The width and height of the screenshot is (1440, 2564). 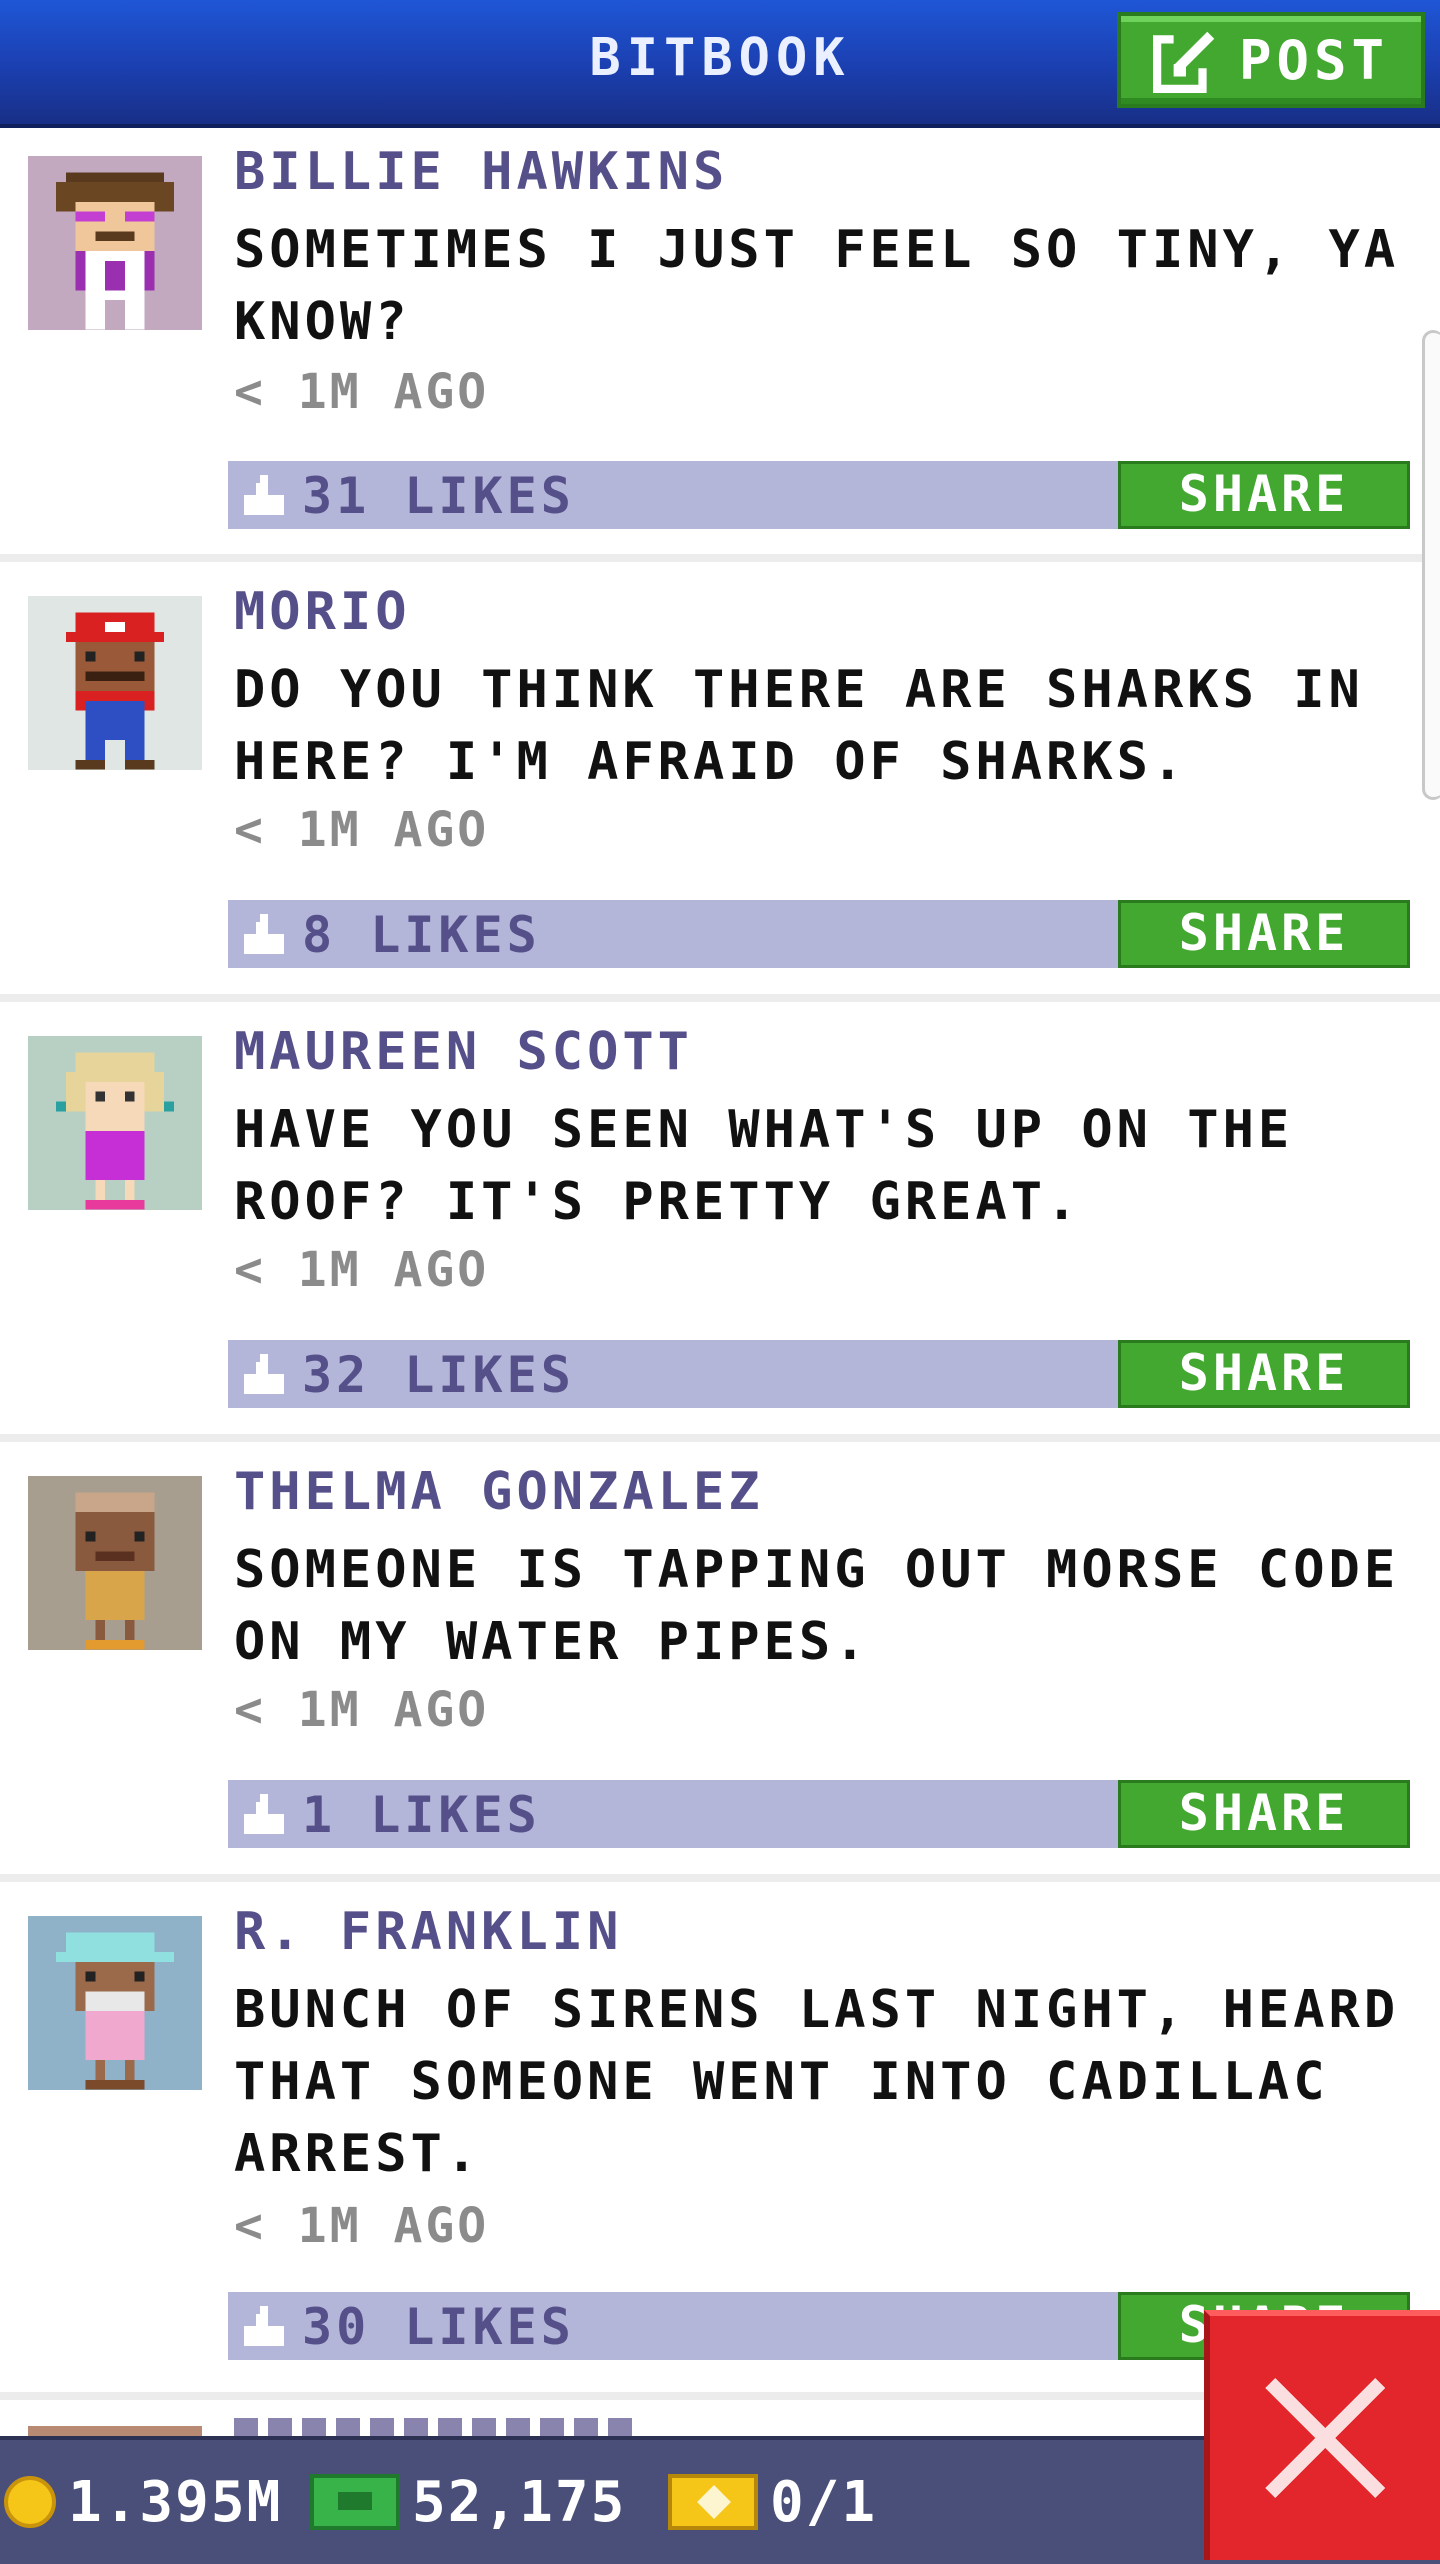 I want to click on coins-value: 1.395M, so click(x=175, y=2502).